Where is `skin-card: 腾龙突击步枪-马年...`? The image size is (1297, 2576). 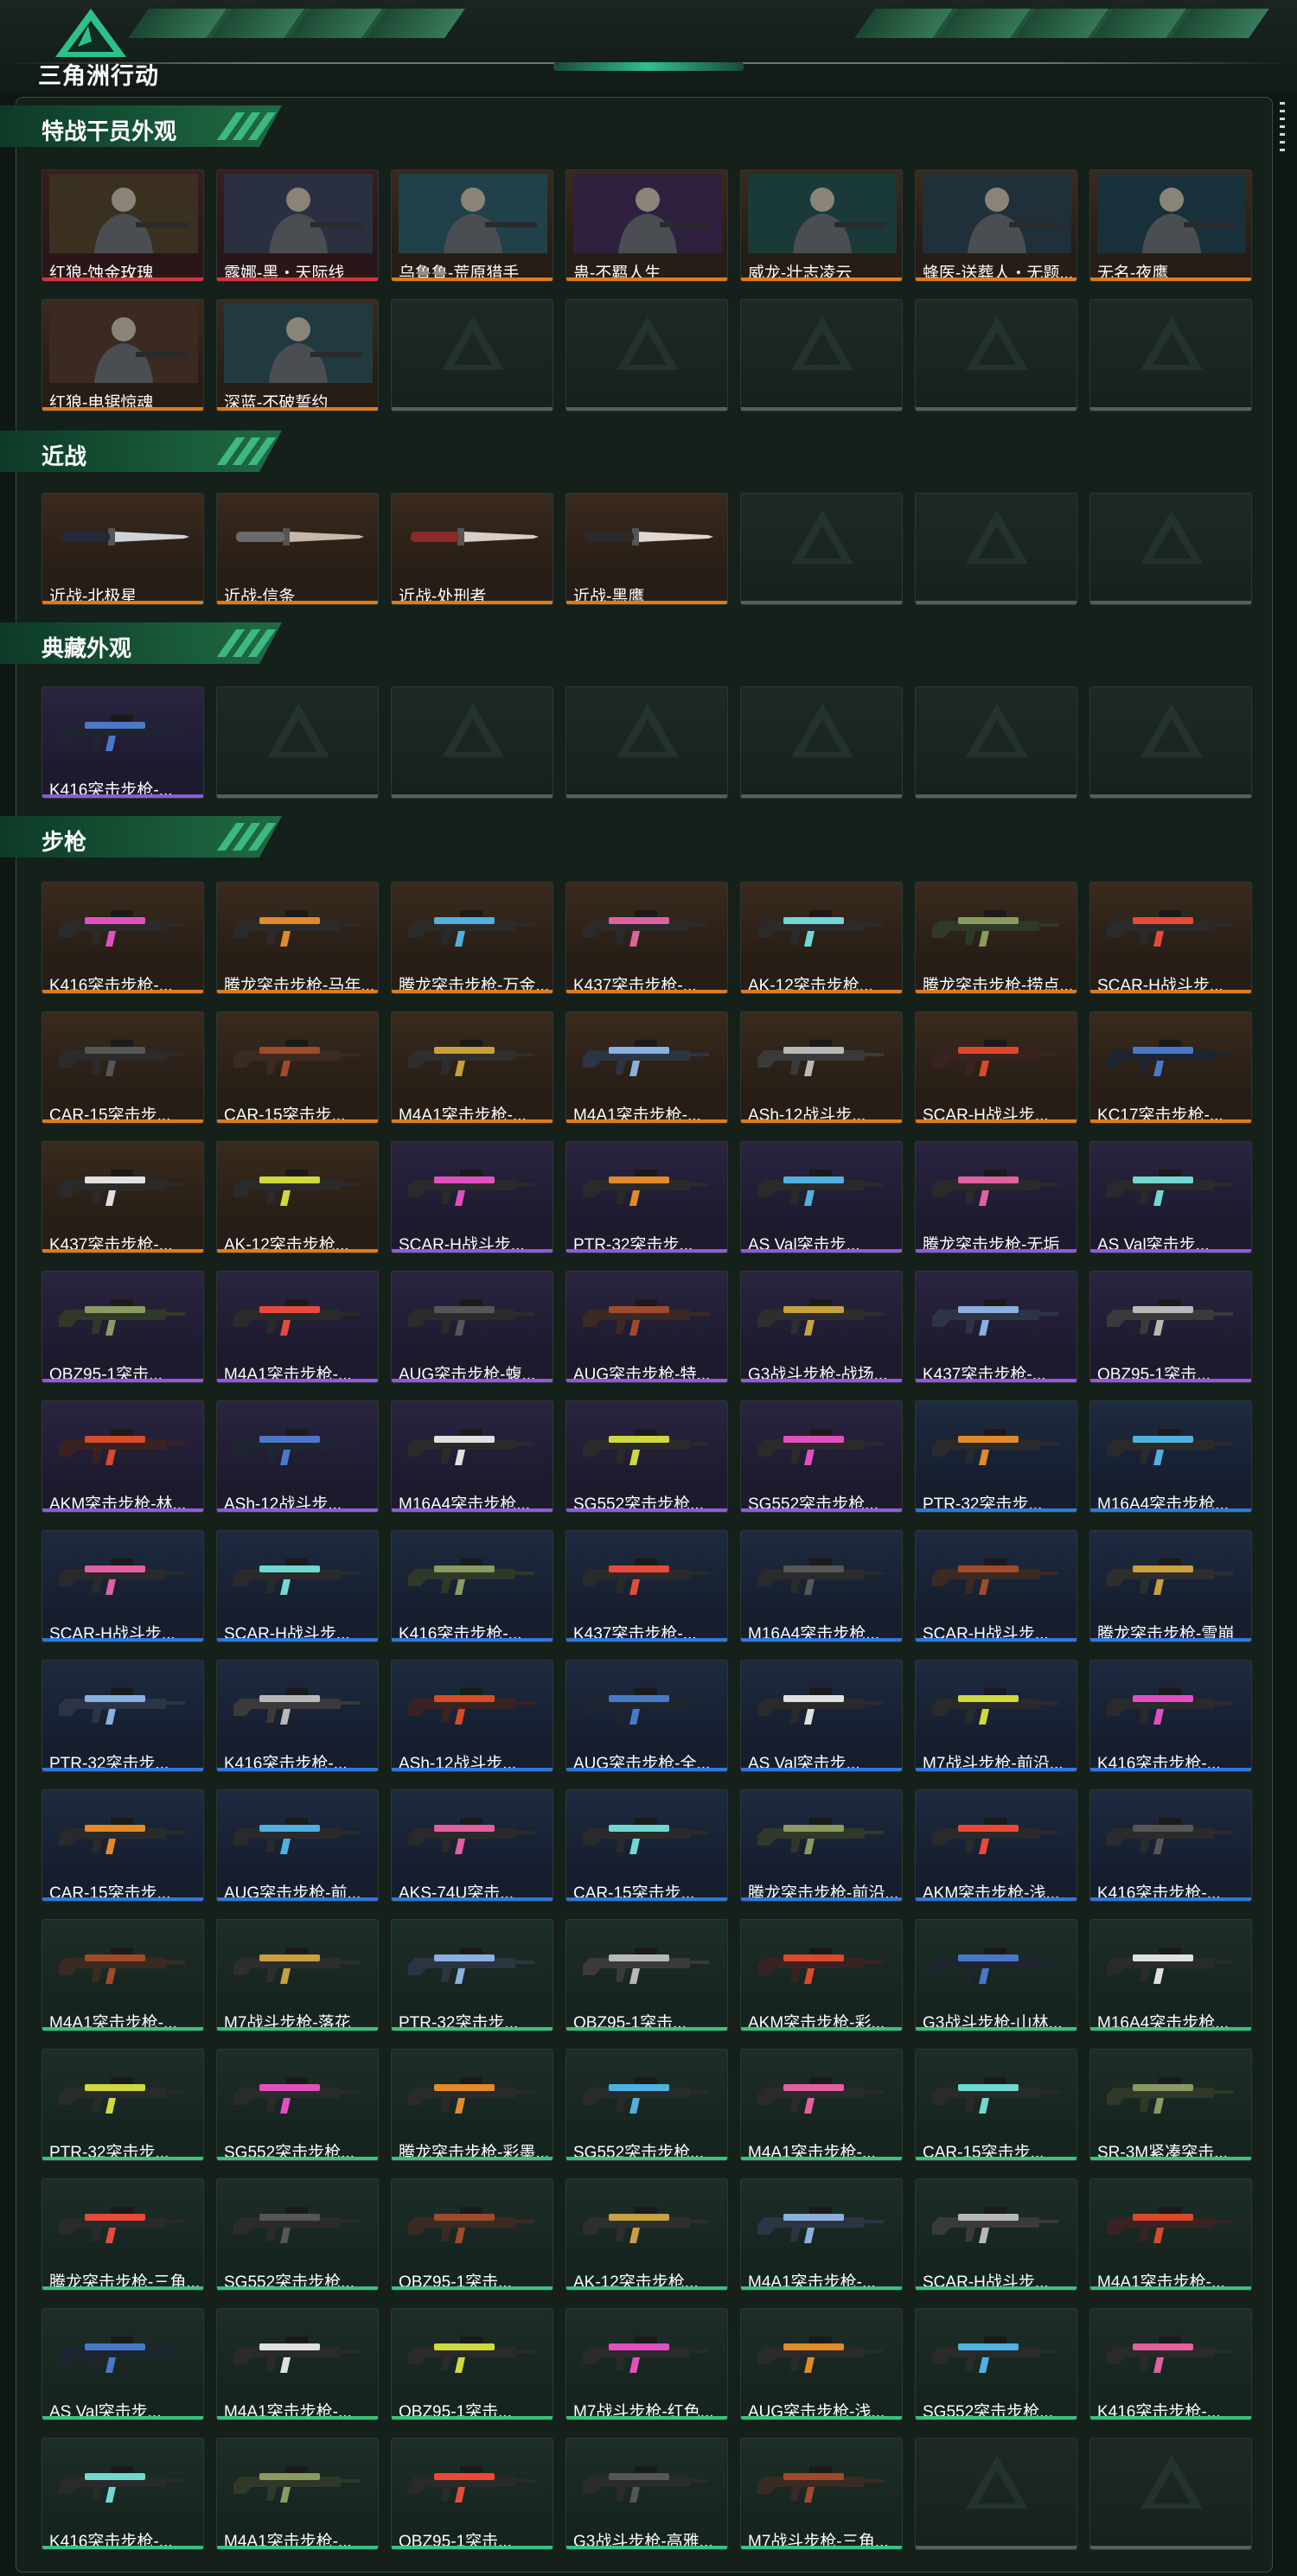 skin-card: 腾龙突击步枪-马年... is located at coordinates (298, 938).